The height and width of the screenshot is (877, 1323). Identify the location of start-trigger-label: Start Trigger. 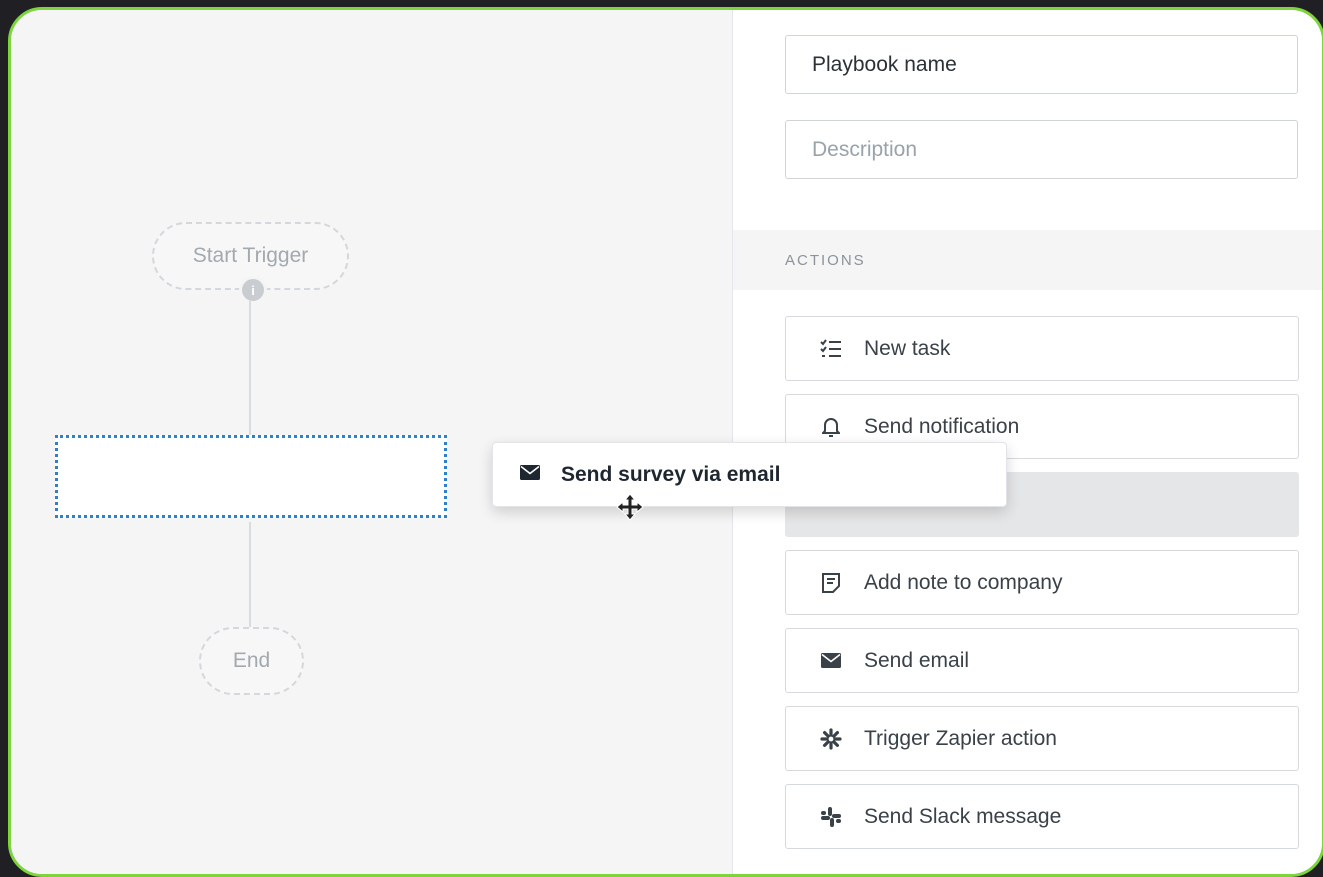
(250, 255).